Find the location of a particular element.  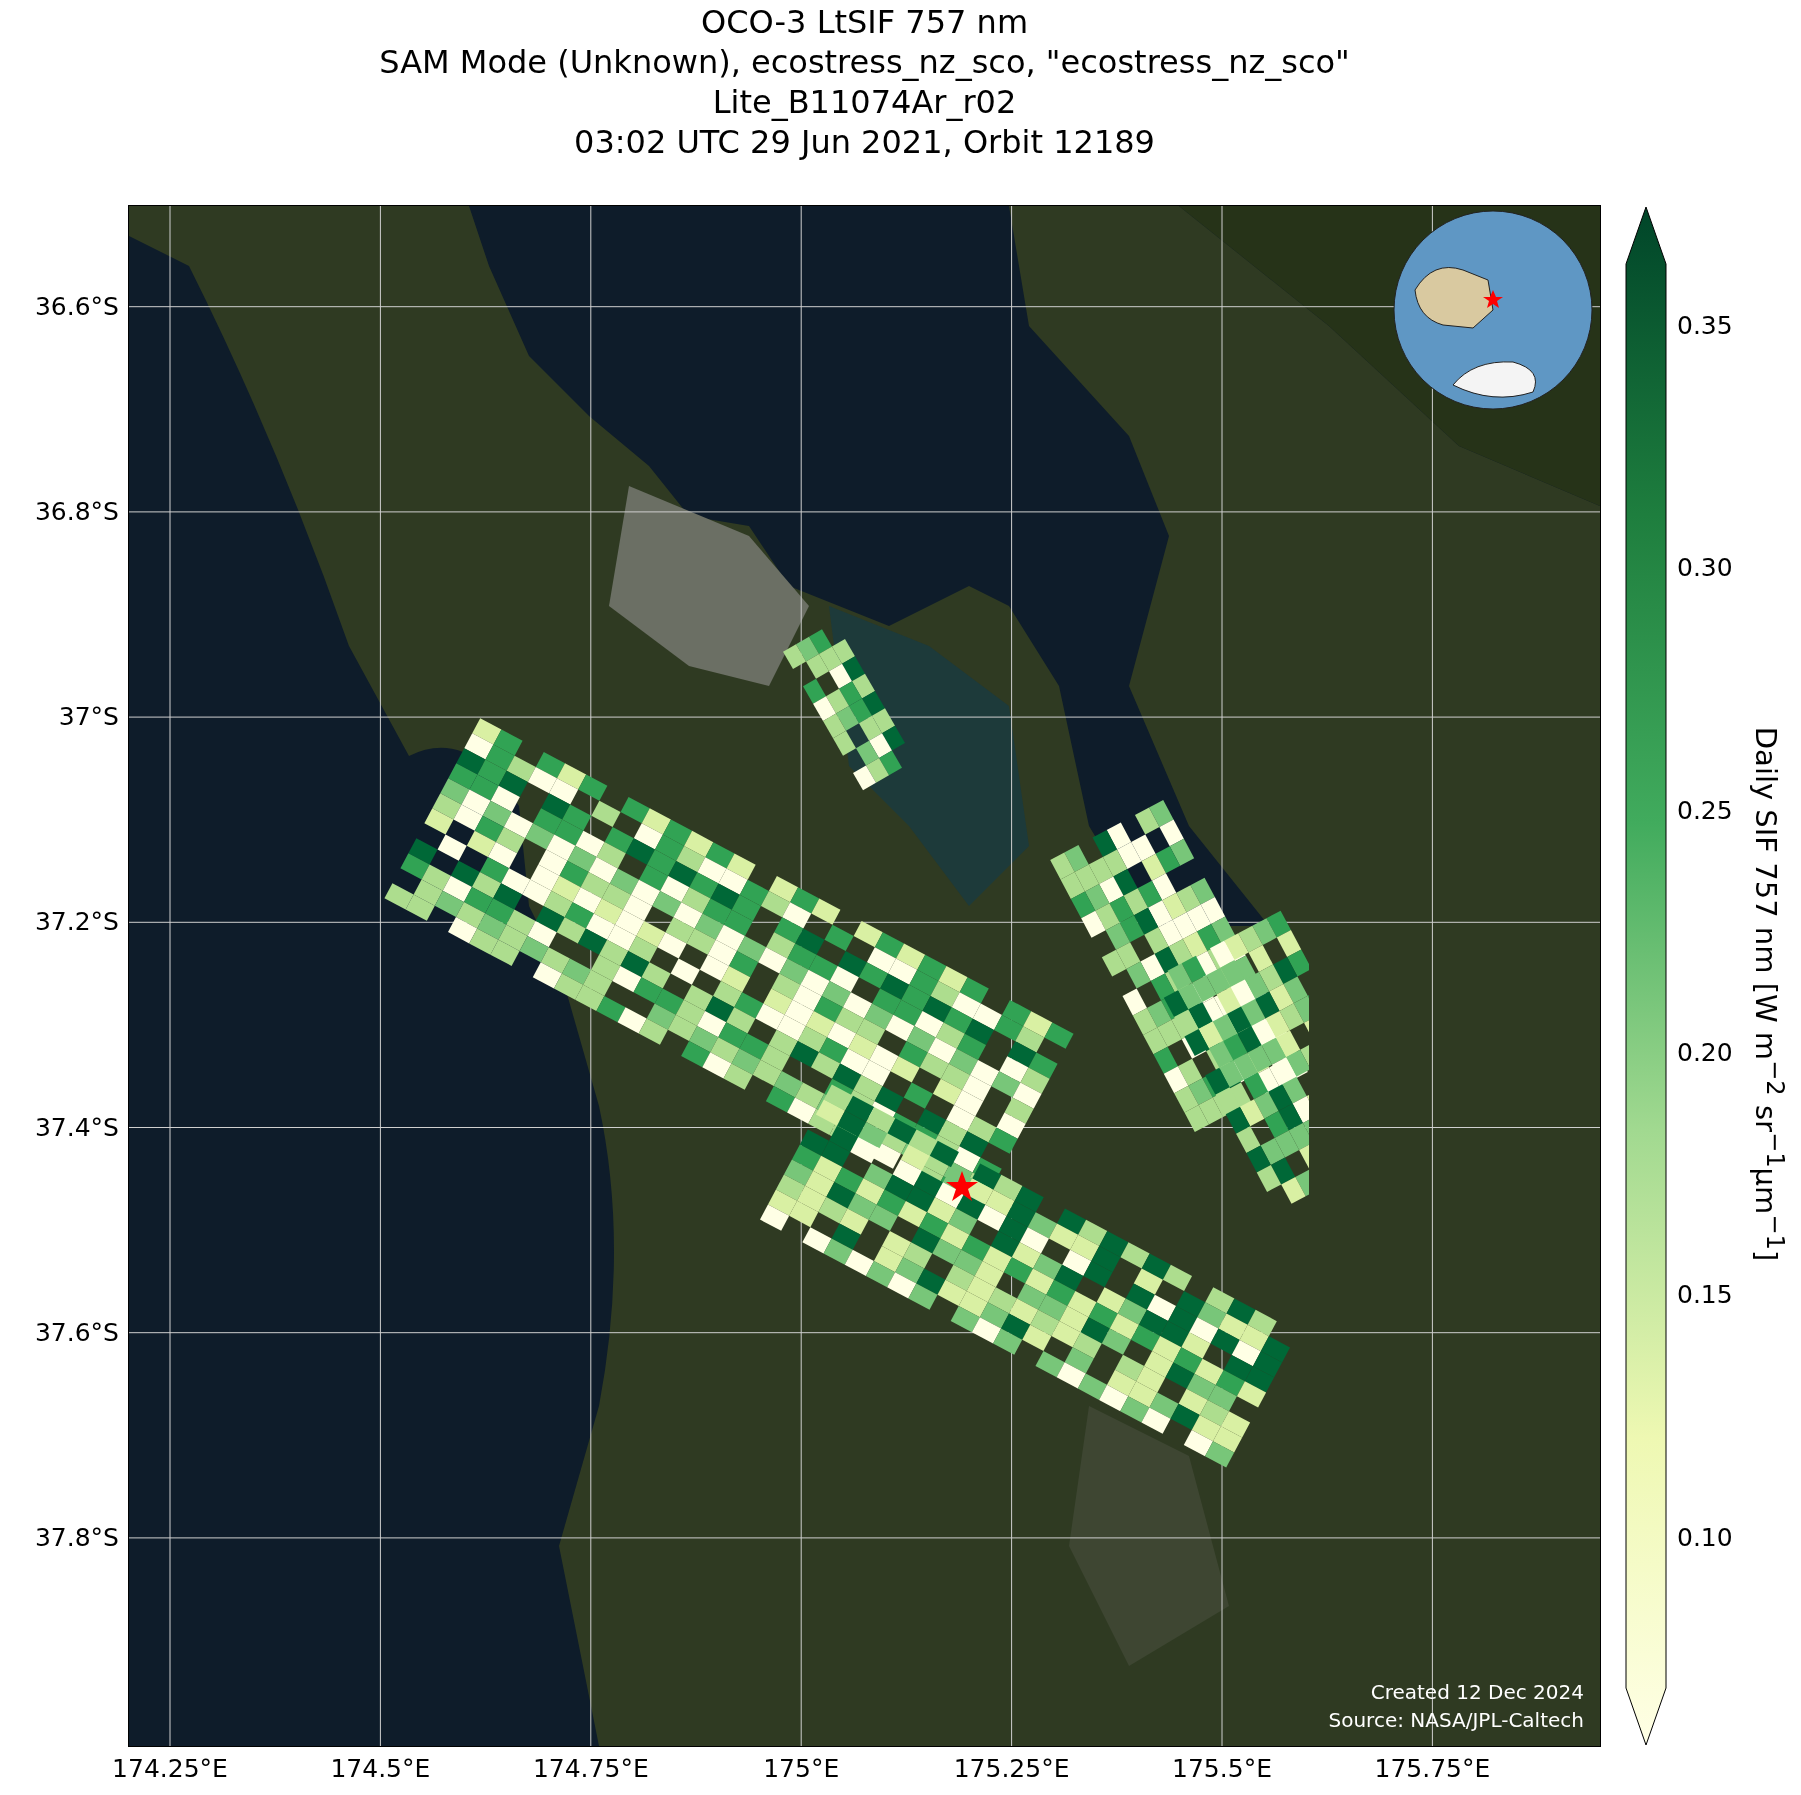

chart-title: Lite_B11074Ar_r02 is located at coordinates (864, 102).